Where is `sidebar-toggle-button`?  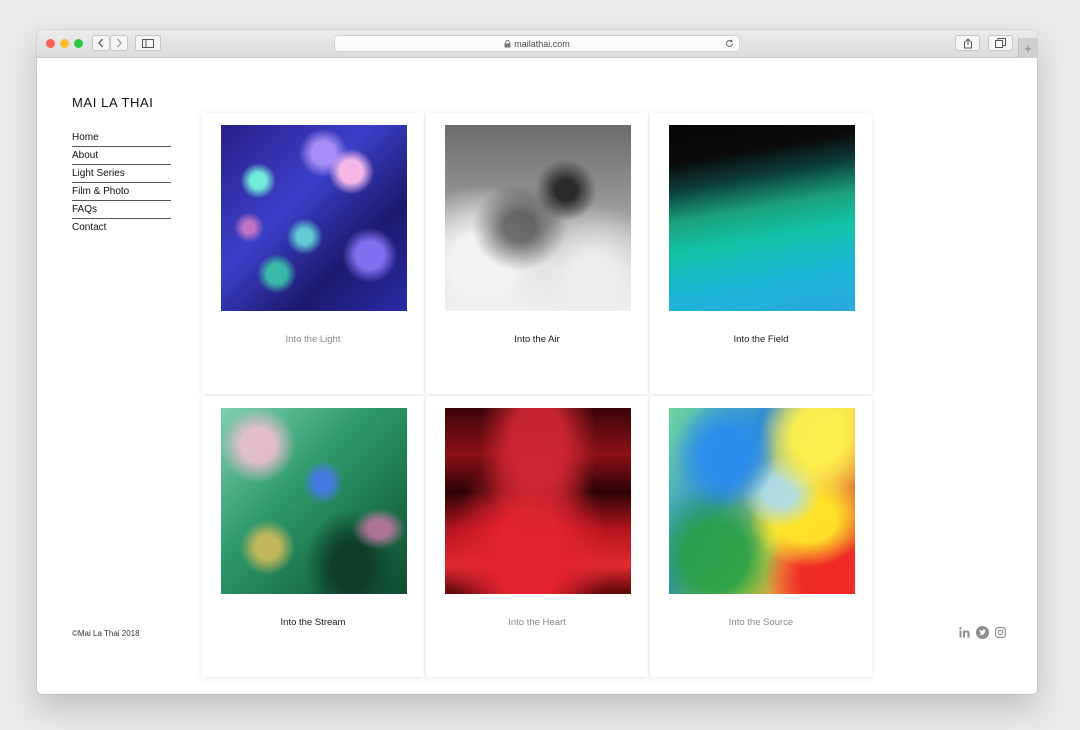
sidebar-toggle-button is located at coordinates (148, 43).